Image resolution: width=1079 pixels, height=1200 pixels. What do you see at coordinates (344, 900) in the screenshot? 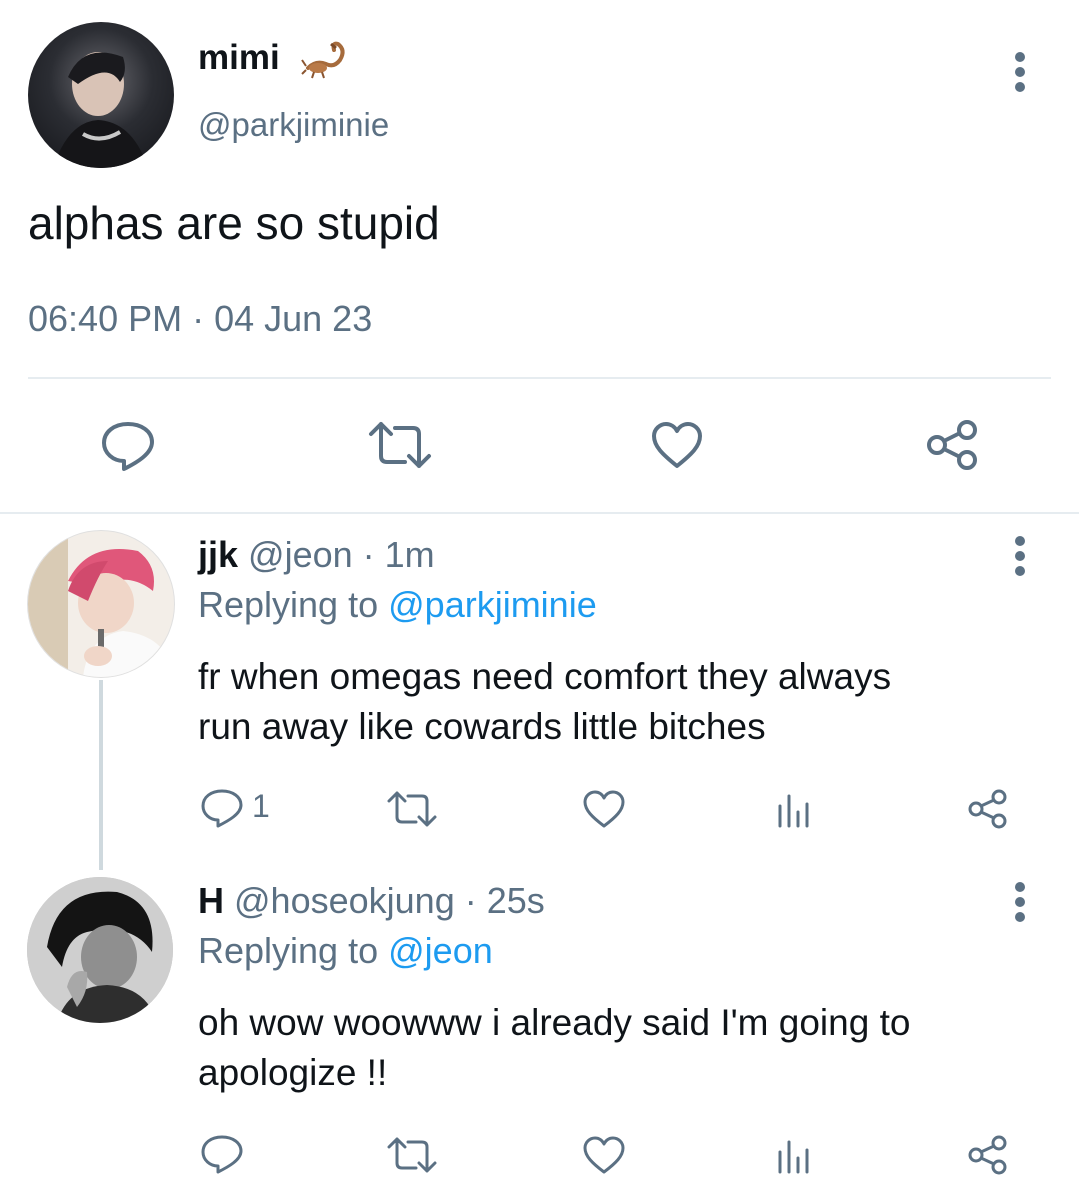
I see `handle: @hoseokjung` at bounding box center [344, 900].